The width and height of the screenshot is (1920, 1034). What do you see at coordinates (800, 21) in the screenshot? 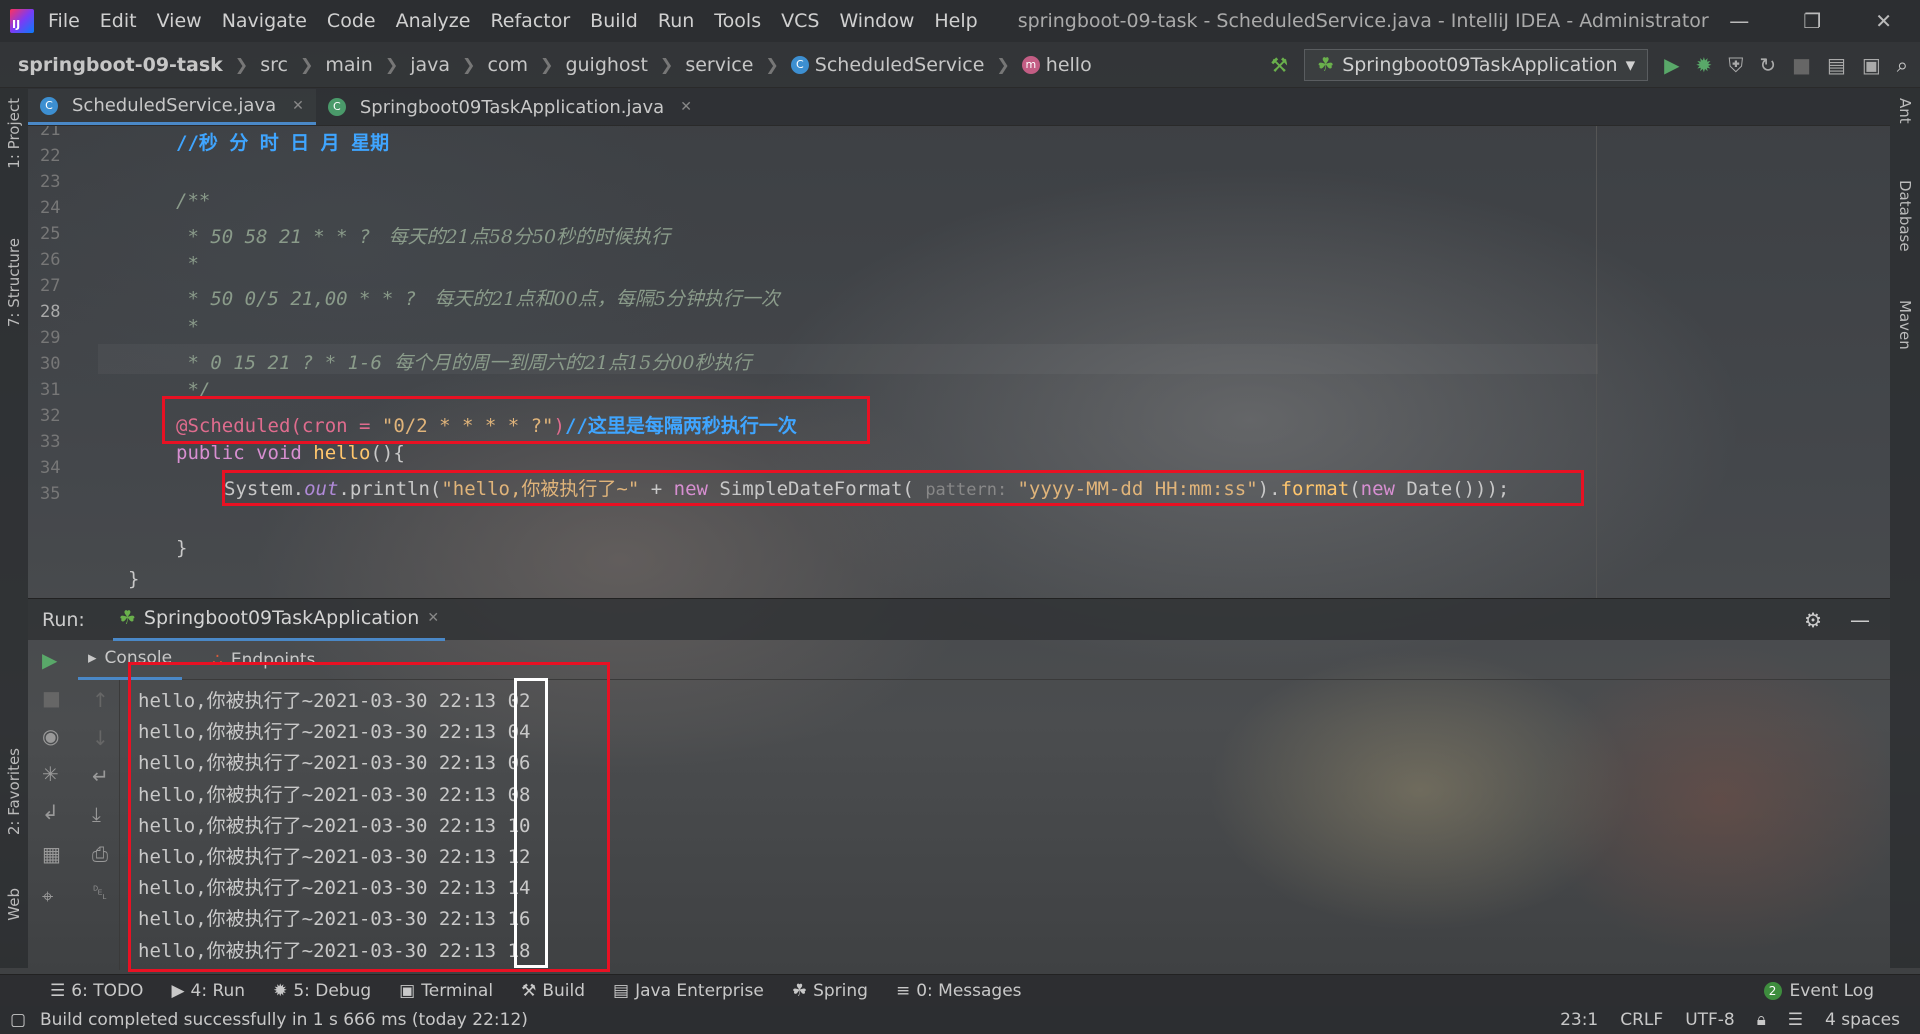
I see `menu-vcs: VCS` at bounding box center [800, 21].